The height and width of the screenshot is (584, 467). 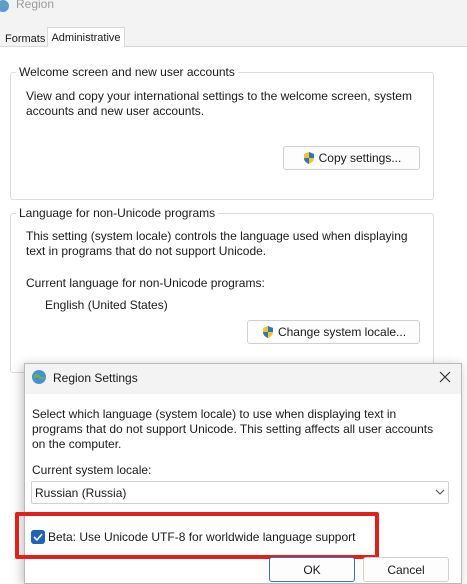 What do you see at coordinates (95, 378) in the screenshot?
I see `dialog-title: Region Settings` at bounding box center [95, 378].